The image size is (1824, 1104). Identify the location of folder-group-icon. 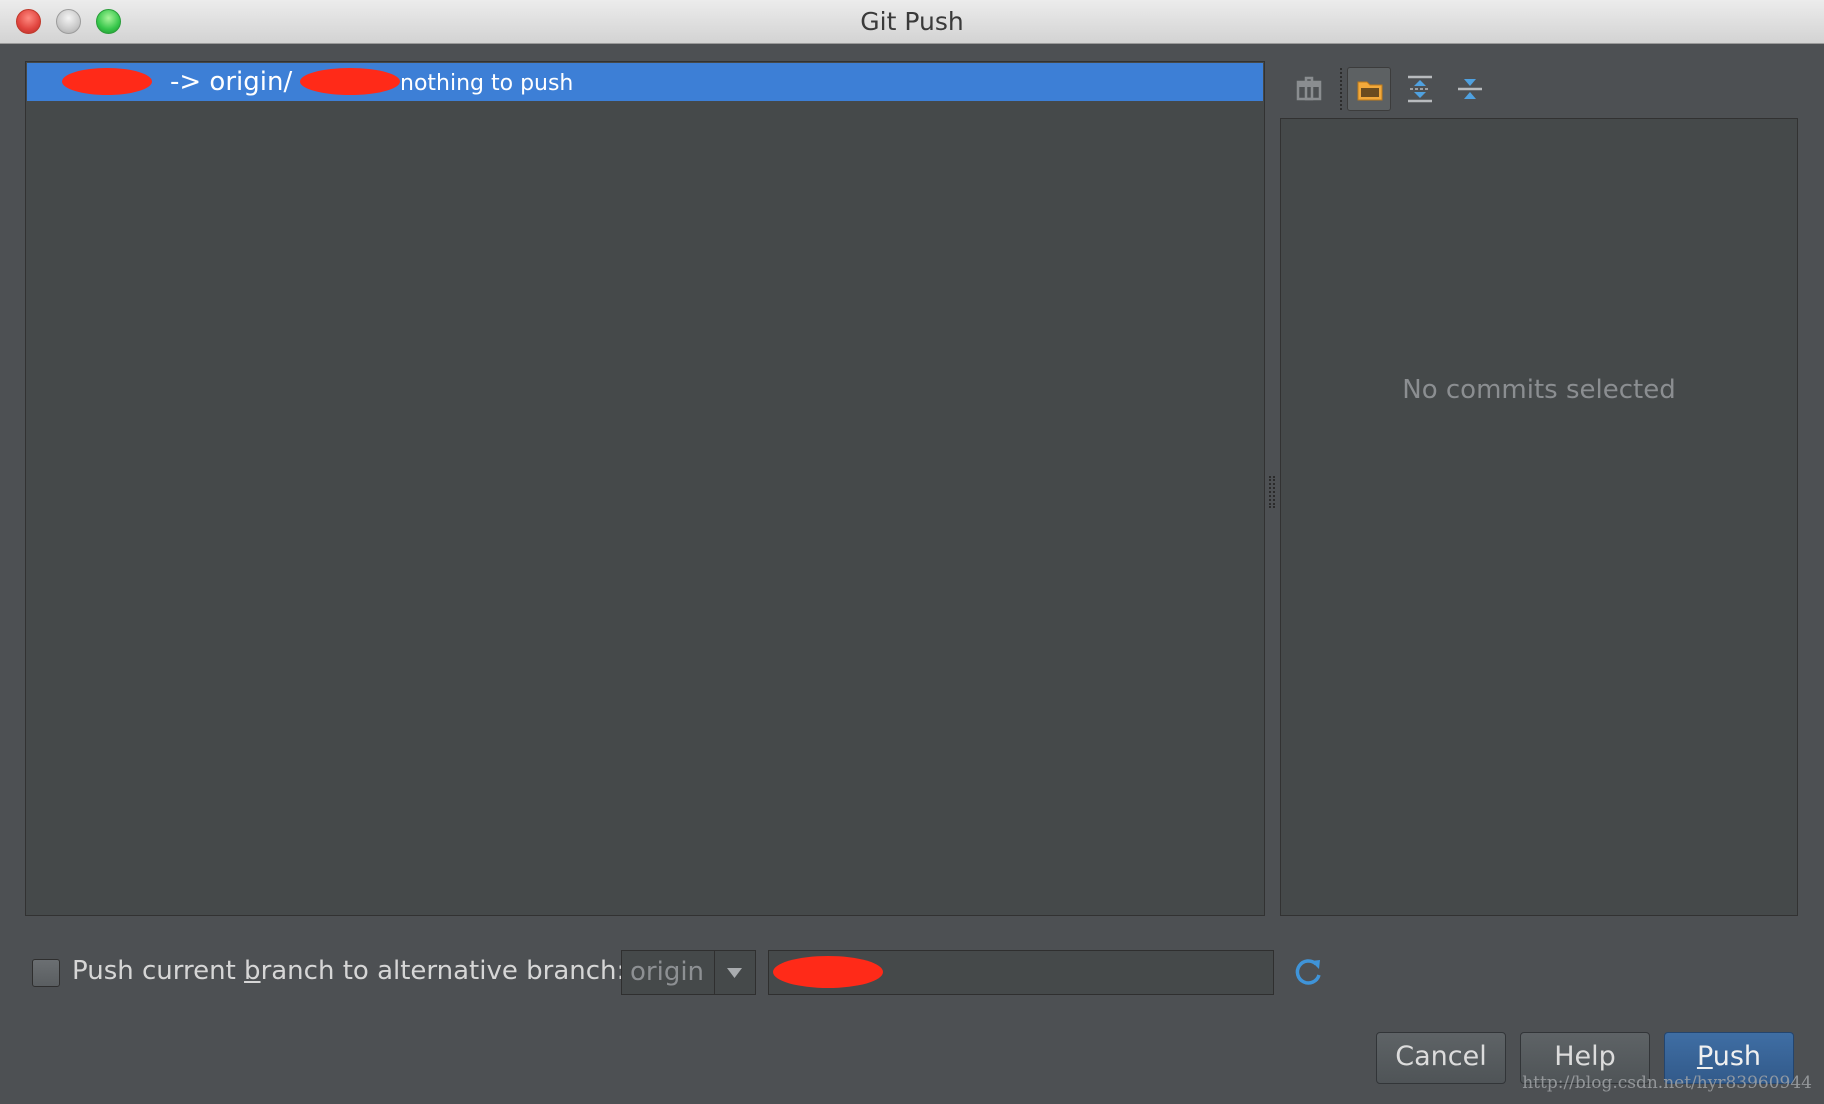
(1370, 91).